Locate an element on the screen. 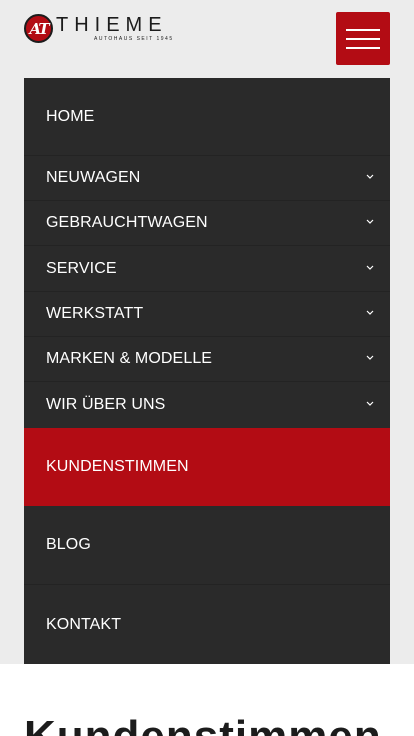 This screenshot has height=736, width=414. nav-item-service: SERVICE is located at coordinates (207, 269).